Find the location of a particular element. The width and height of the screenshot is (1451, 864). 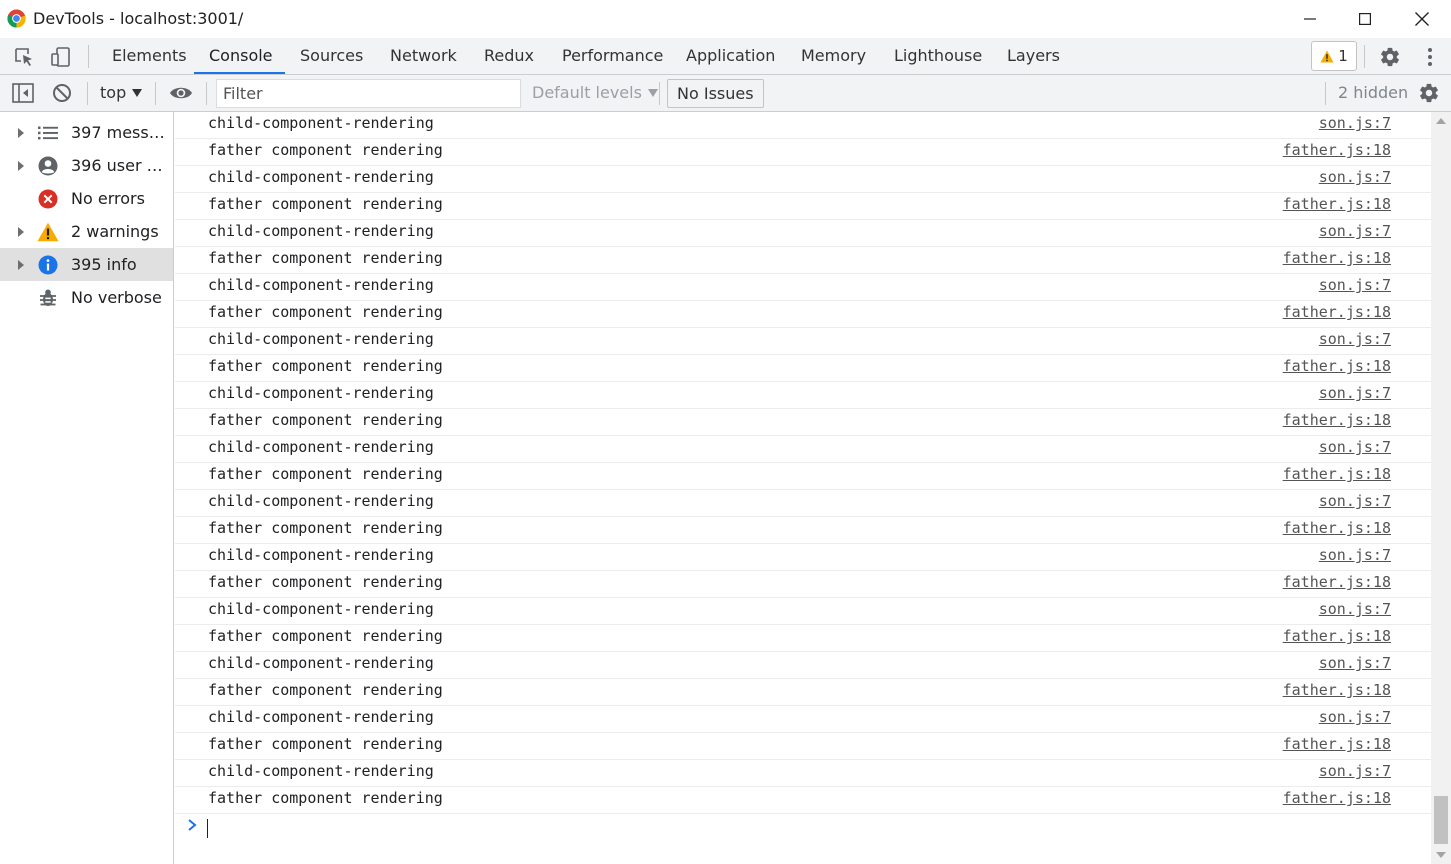

sidebar-item-label: 395 info is located at coordinates (104, 264).